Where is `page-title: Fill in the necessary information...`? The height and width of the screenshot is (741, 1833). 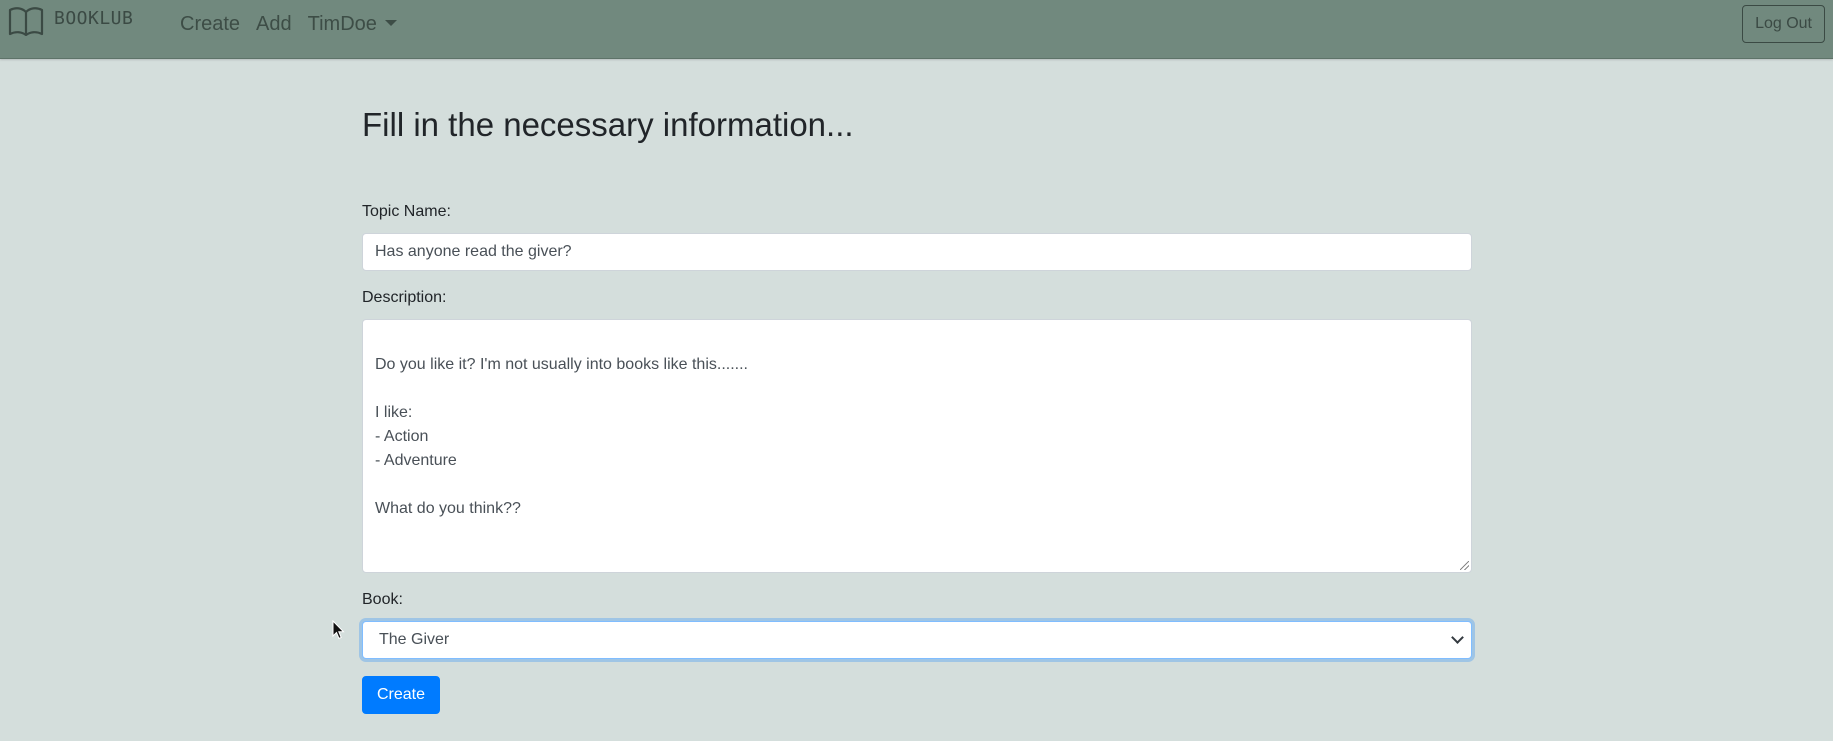 page-title: Fill in the necessary information... is located at coordinates (608, 124).